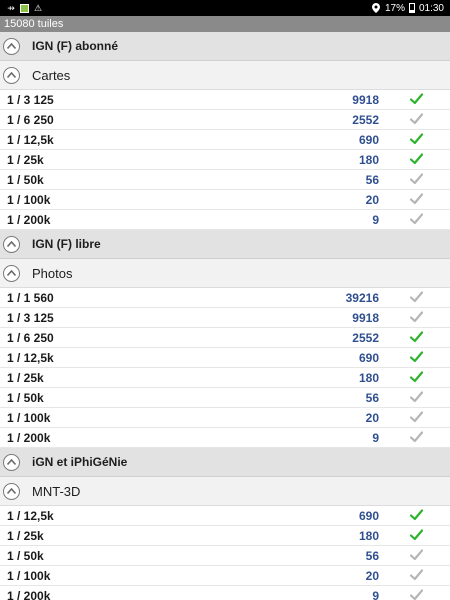 This screenshot has height=600, width=450. Describe the element at coordinates (52, 273) in the screenshot. I see `sub-title: Photos` at that location.